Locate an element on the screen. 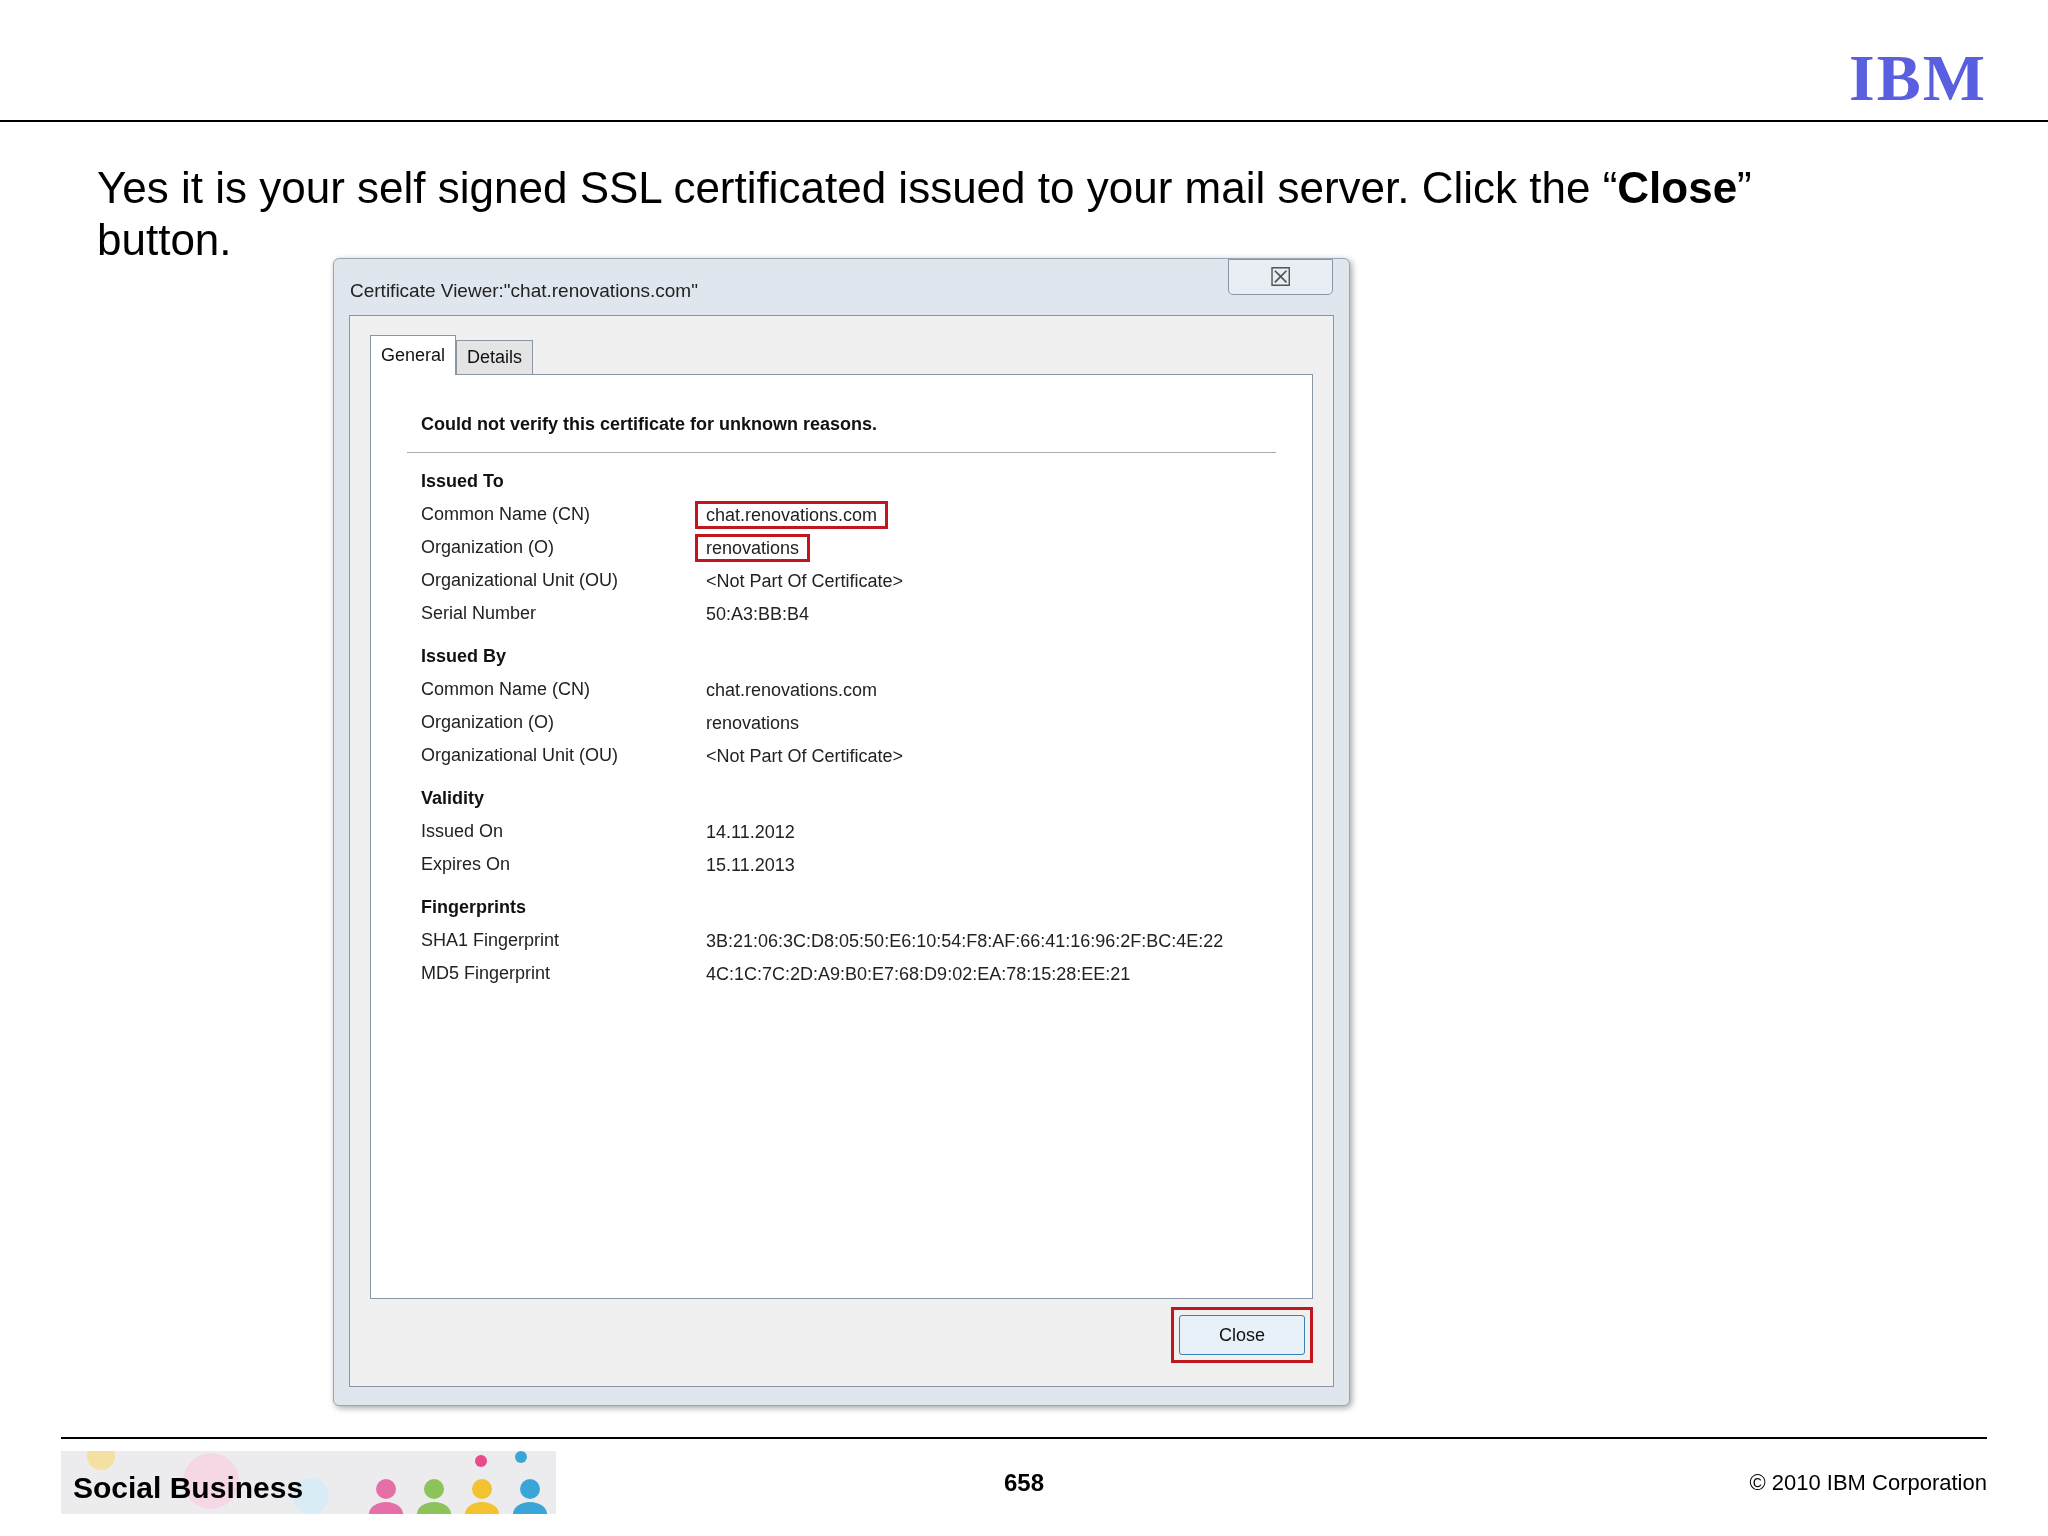  field-value: 15.11.2013 is located at coordinates (750, 865).